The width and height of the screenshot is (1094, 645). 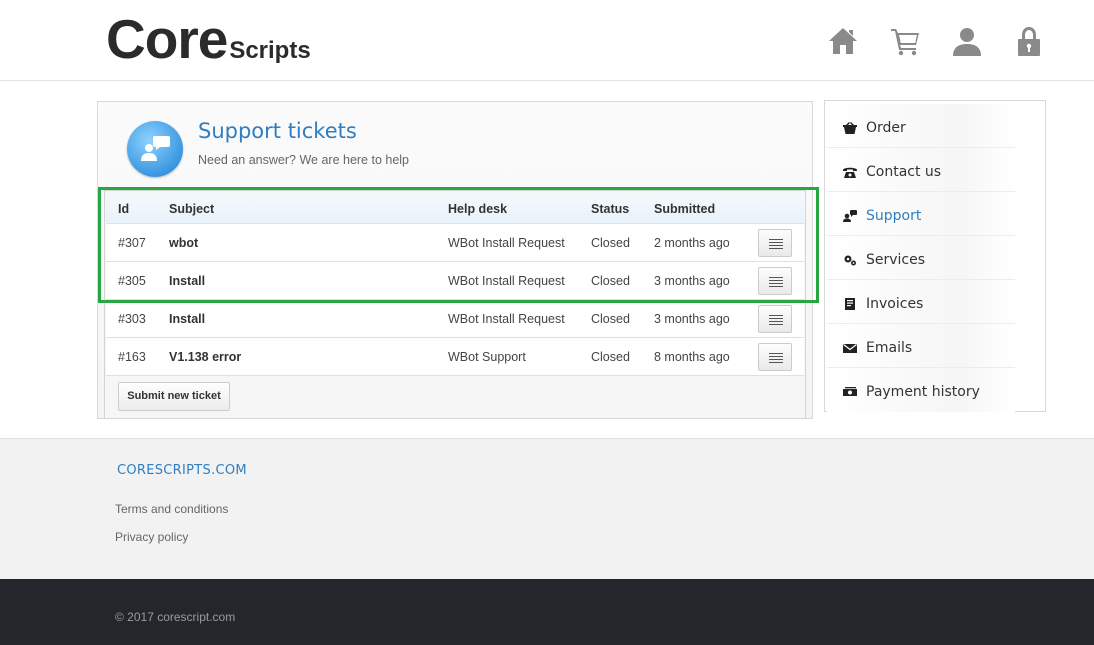 What do you see at coordinates (487, 357) in the screenshot?
I see `ticket-help-desk: WBot Support` at bounding box center [487, 357].